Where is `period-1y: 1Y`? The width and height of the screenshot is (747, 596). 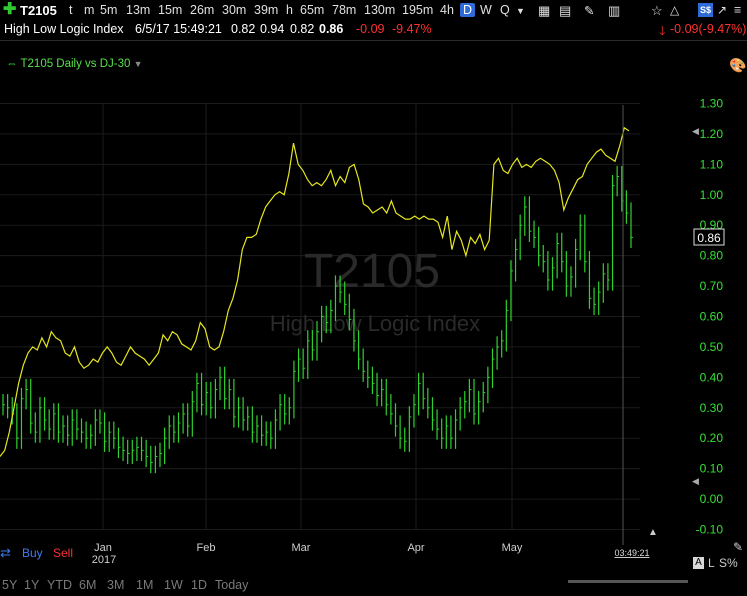 period-1y: 1Y is located at coordinates (31, 585).